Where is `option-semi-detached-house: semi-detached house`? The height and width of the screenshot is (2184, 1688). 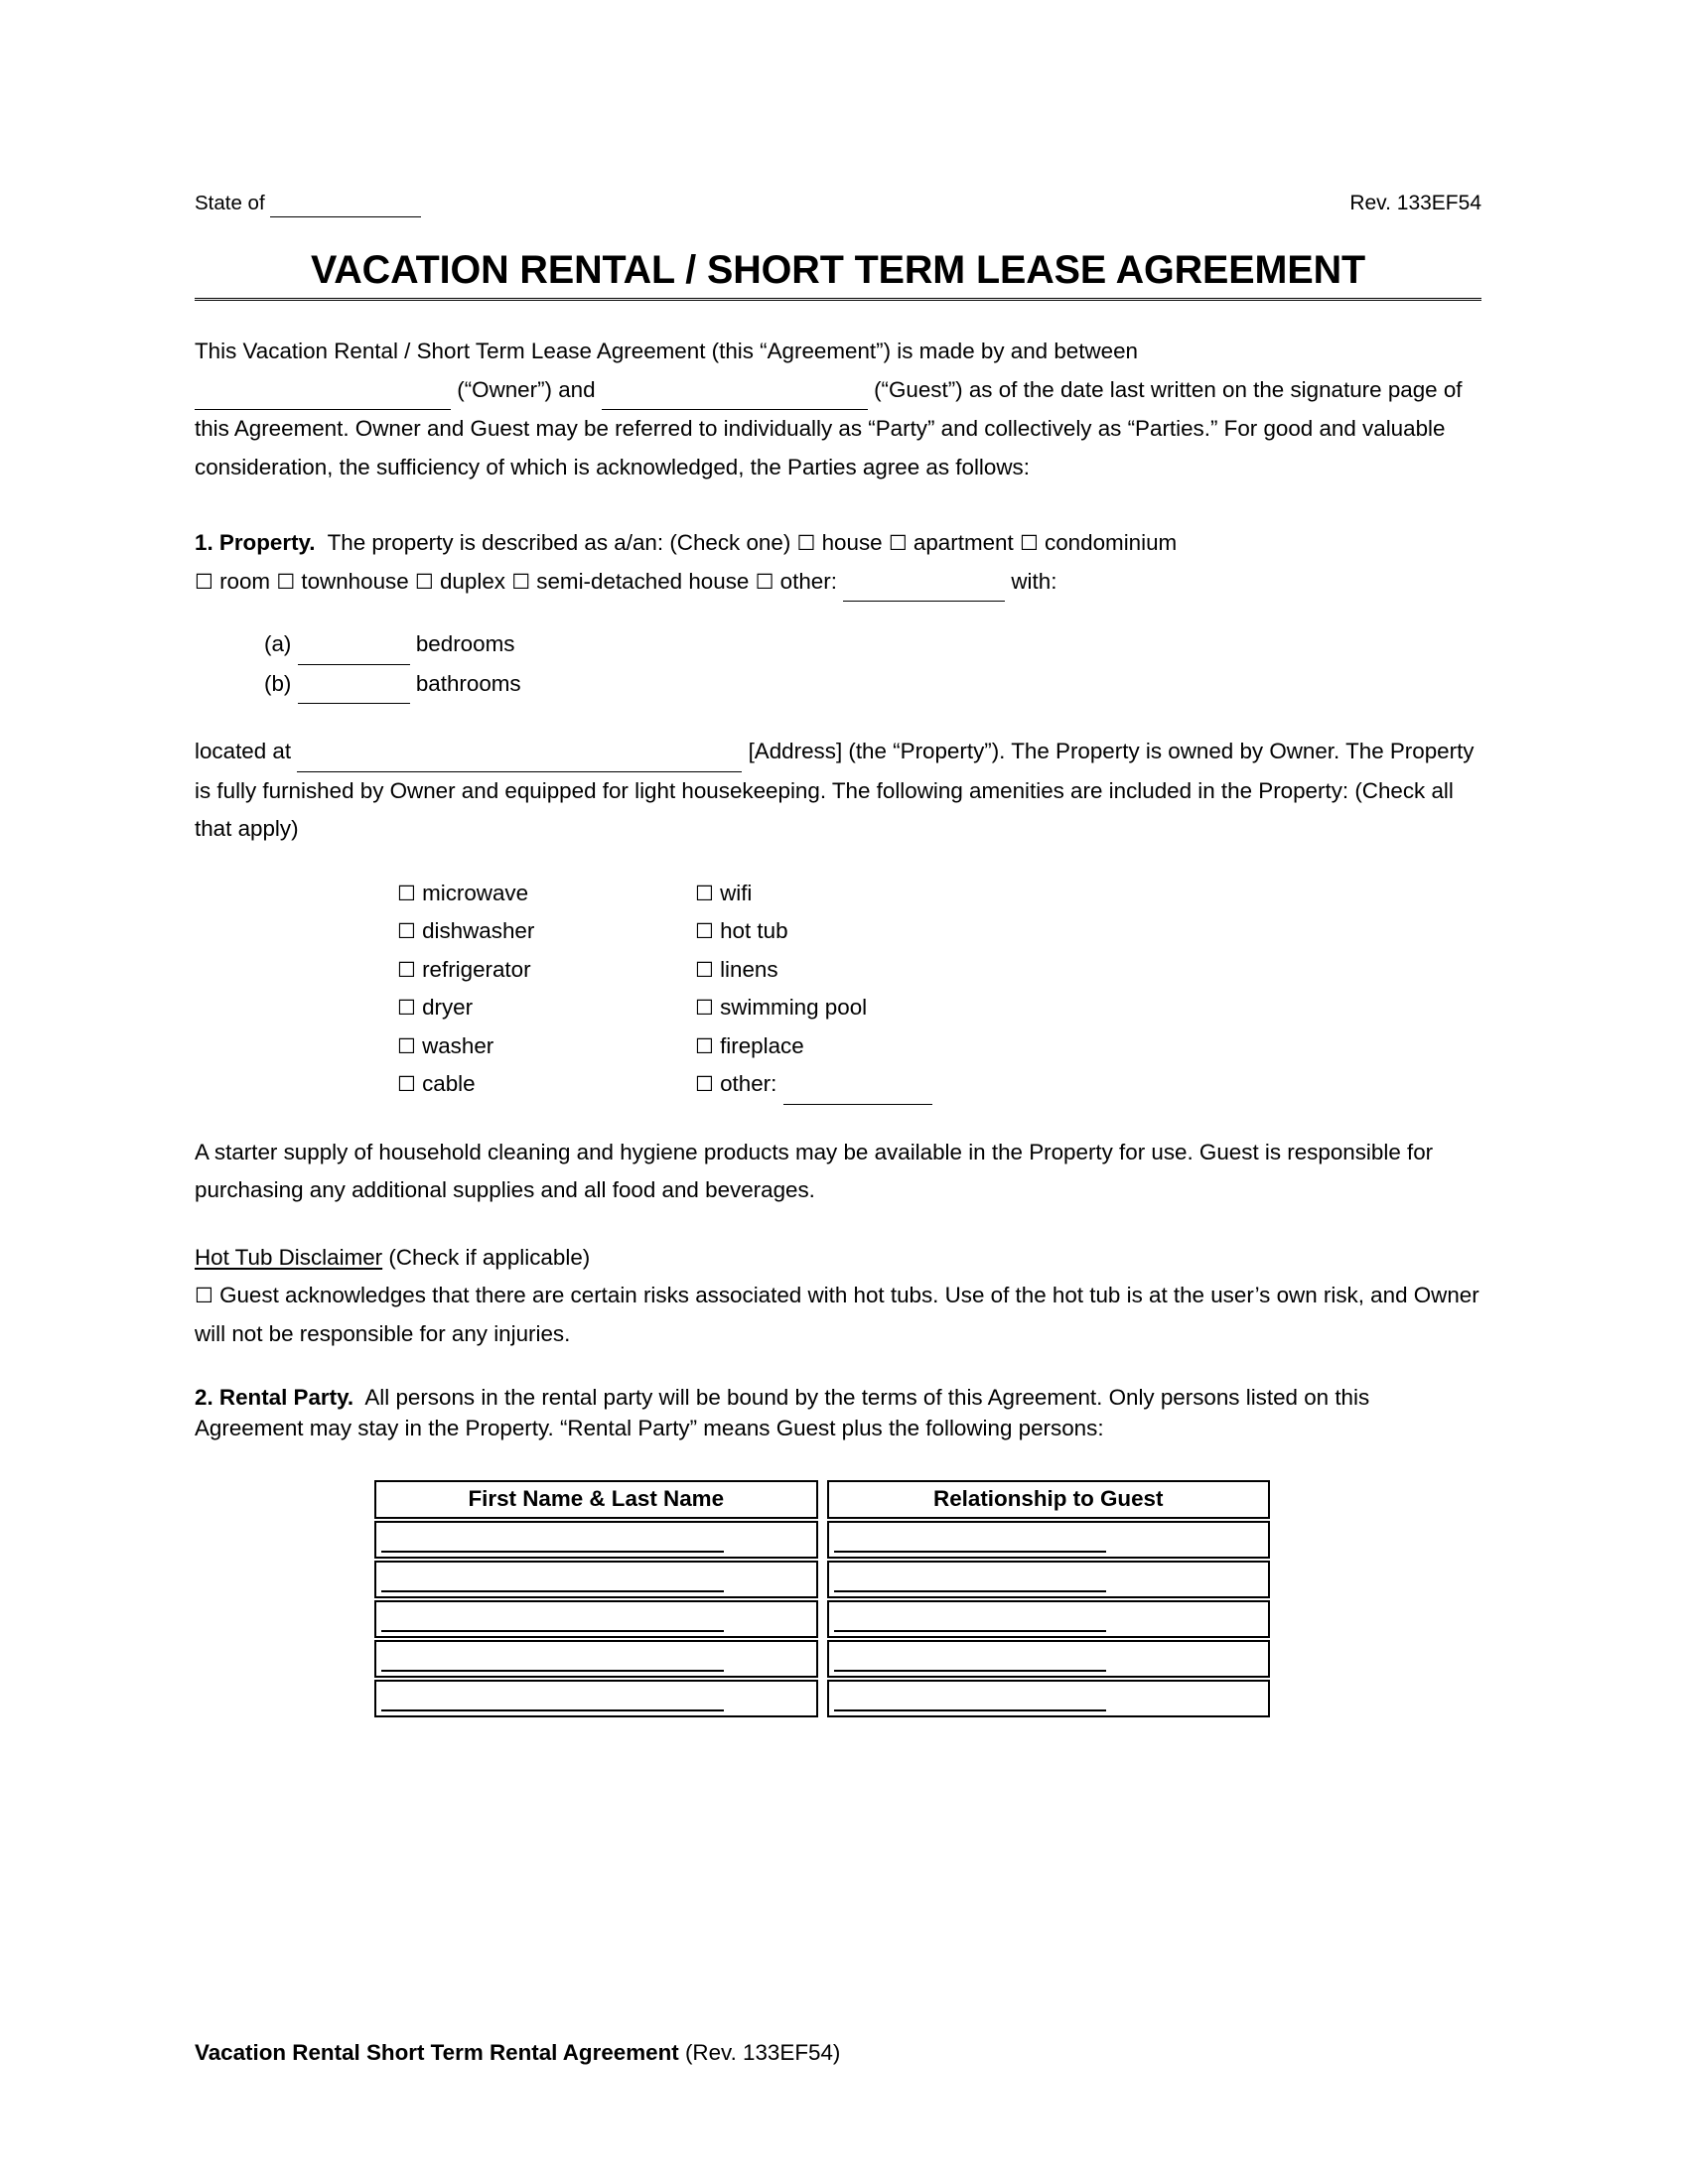
option-semi-detached-house: semi-detached house is located at coordinates (643, 581).